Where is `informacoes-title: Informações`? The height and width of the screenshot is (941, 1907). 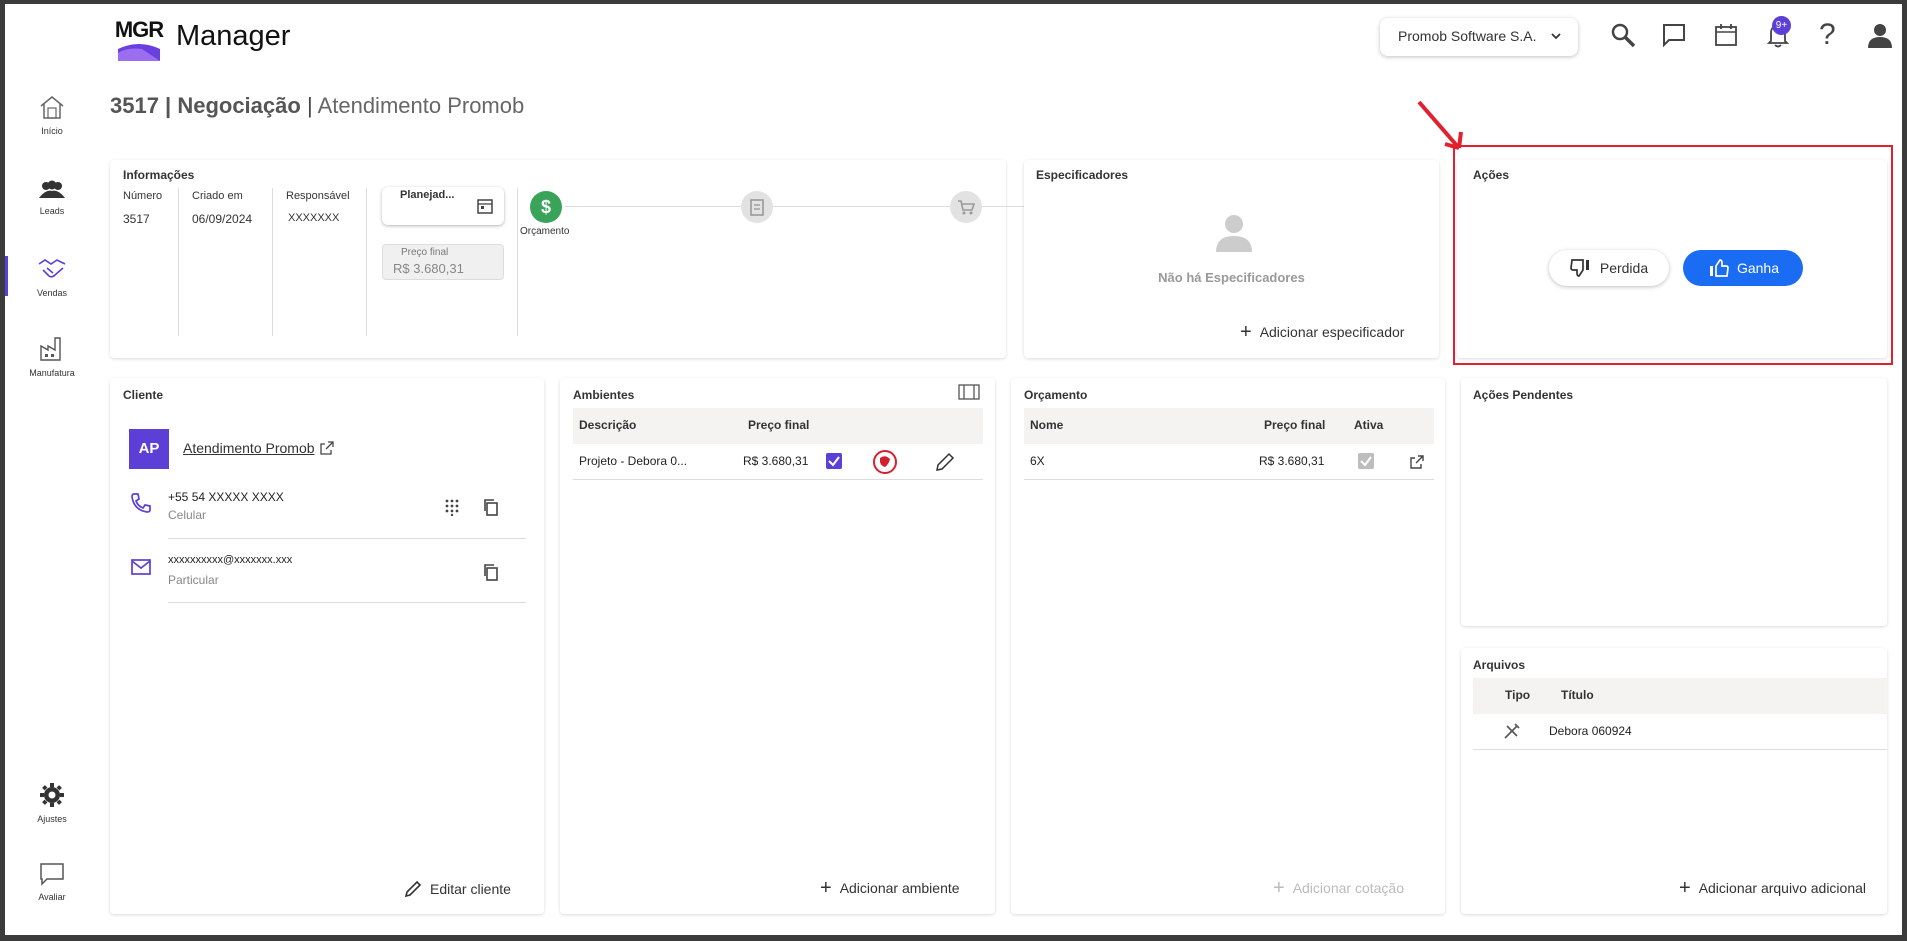 informacoes-title: Informações is located at coordinates (159, 175).